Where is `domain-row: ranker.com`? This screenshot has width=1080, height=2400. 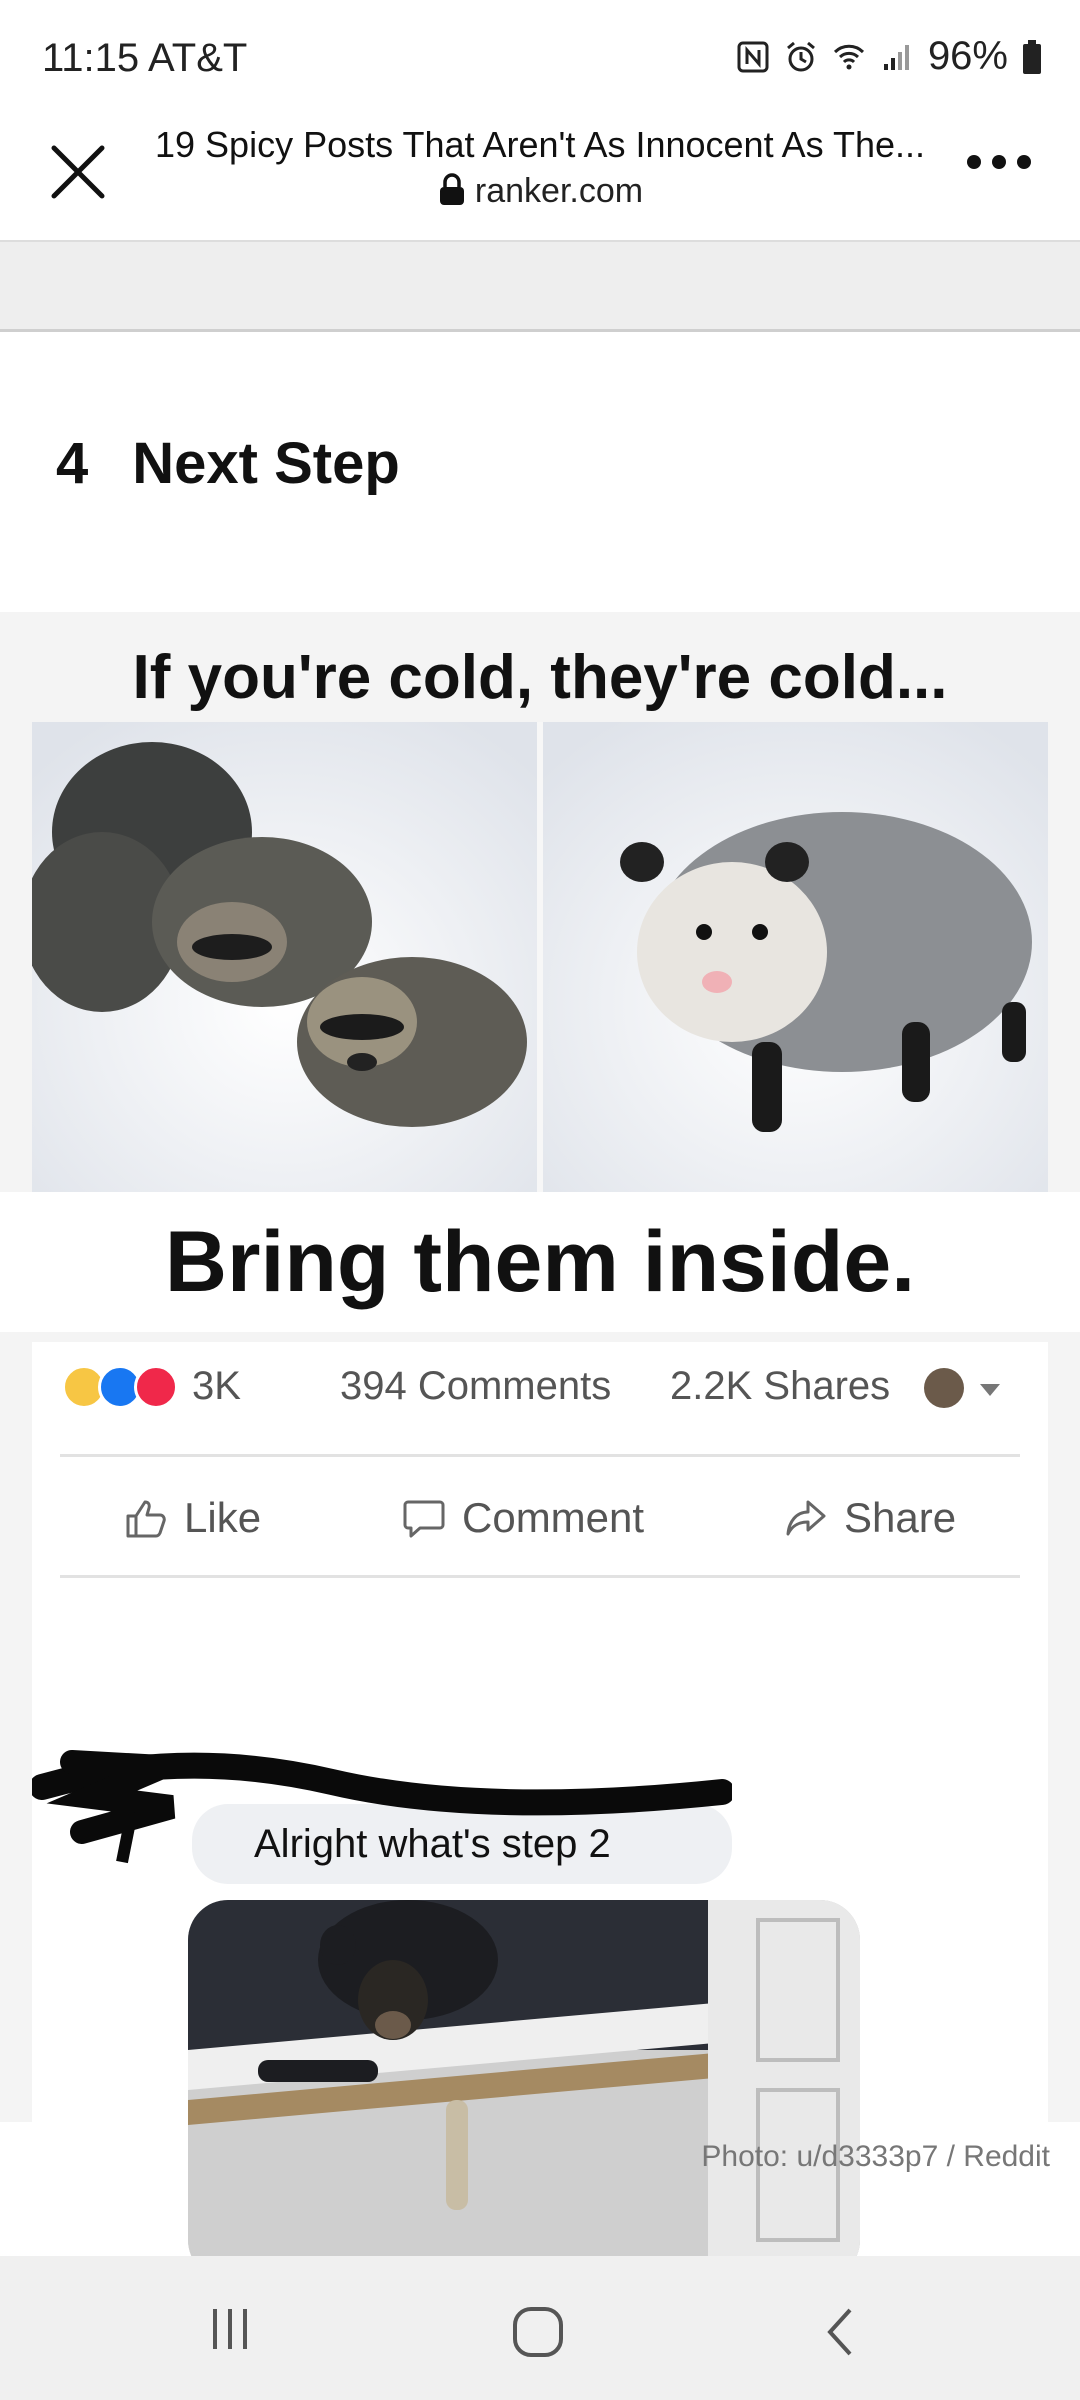
domain-row: ranker.com is located at coordinates (540, 191).